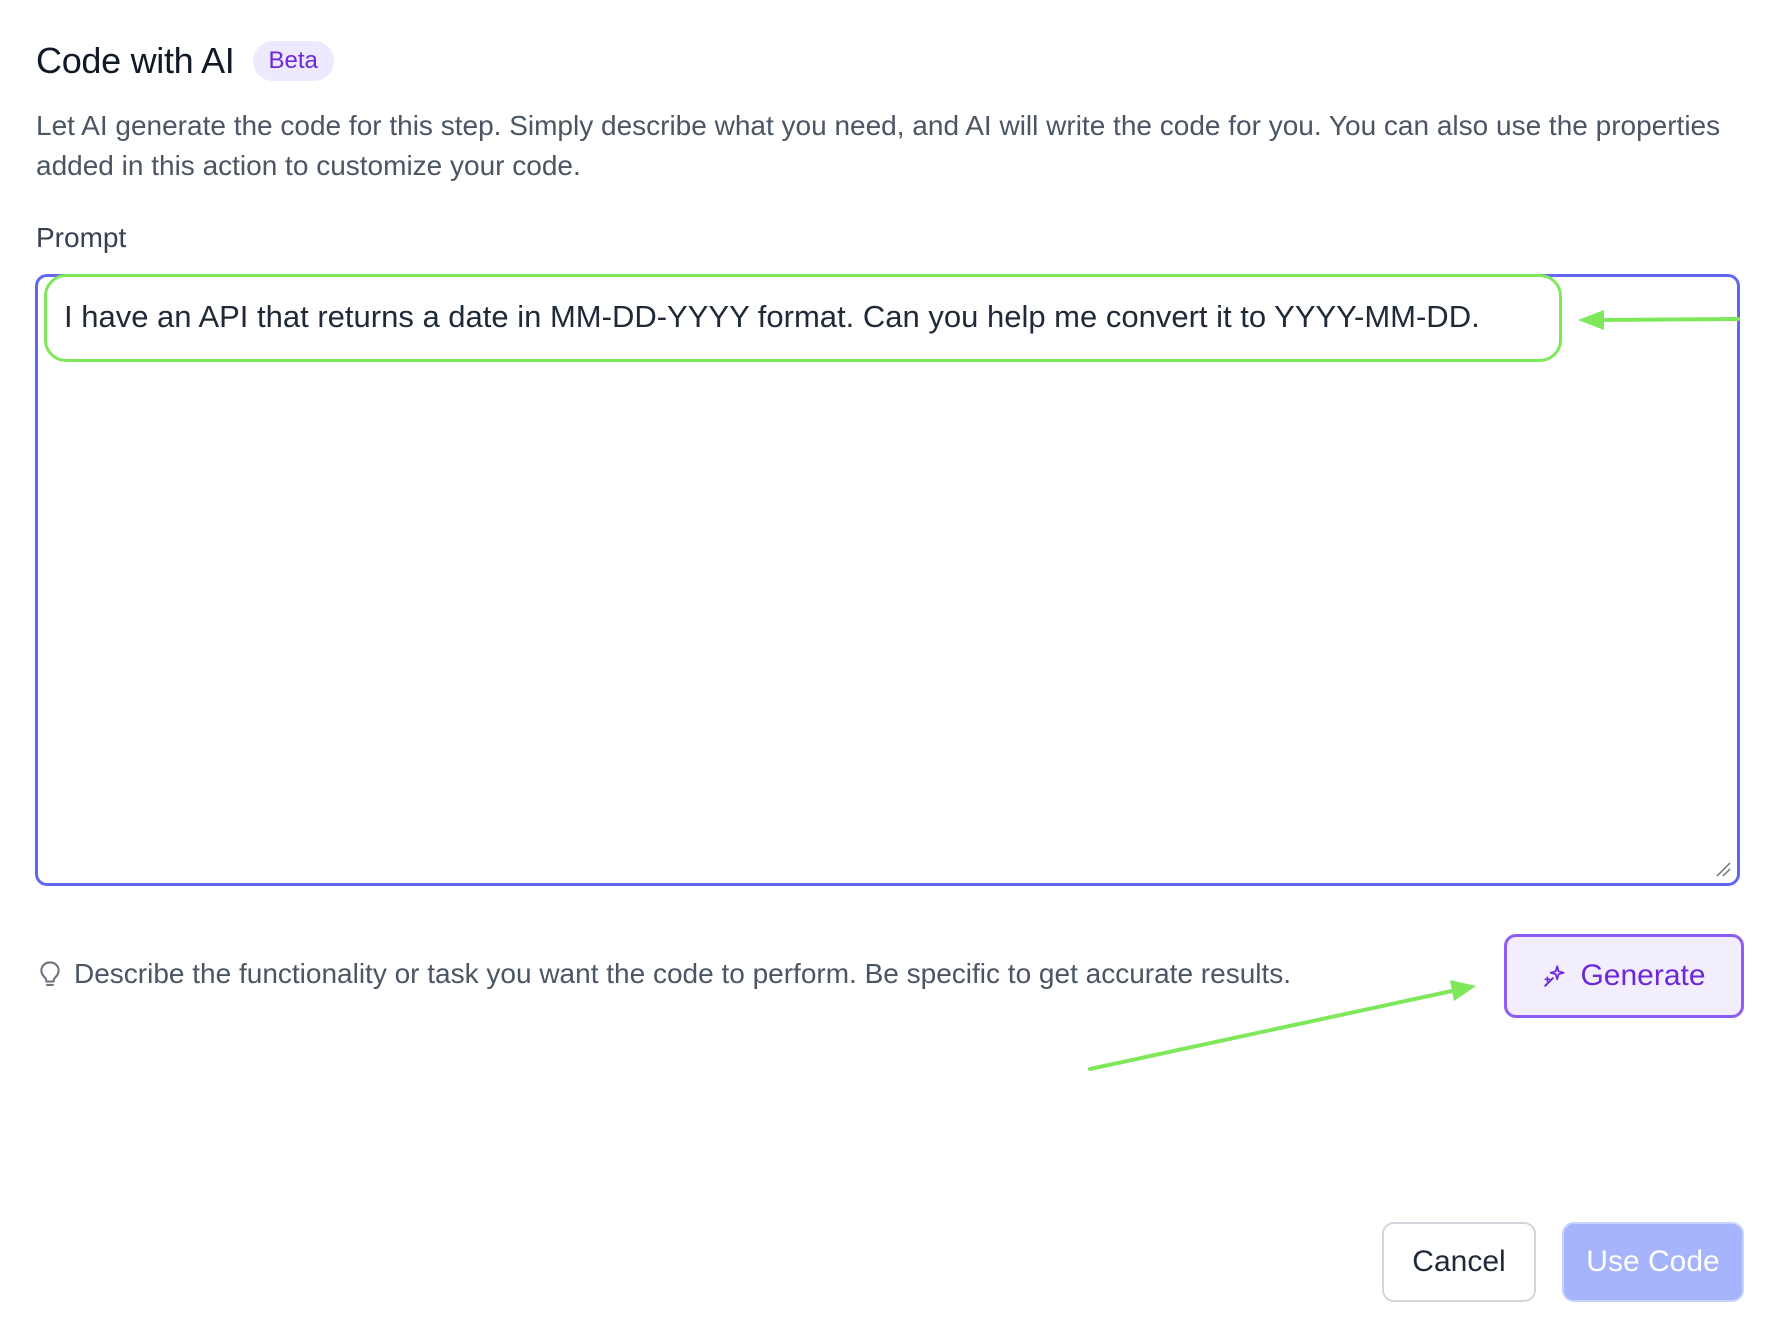  Describe the element at coordinates (1282, 1025) in the screenshot. I see `generate-arrow-annotation` at that location.